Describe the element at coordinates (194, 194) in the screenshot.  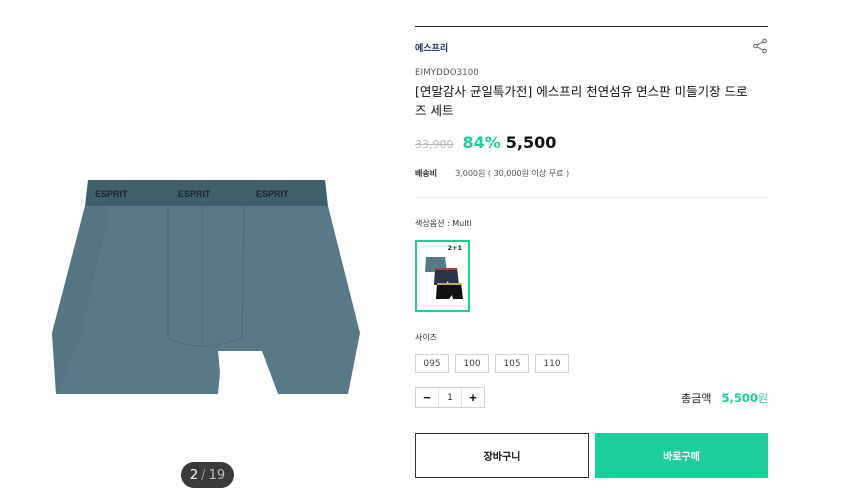
I see `waistband-text-2: ESPRIT` at that location.